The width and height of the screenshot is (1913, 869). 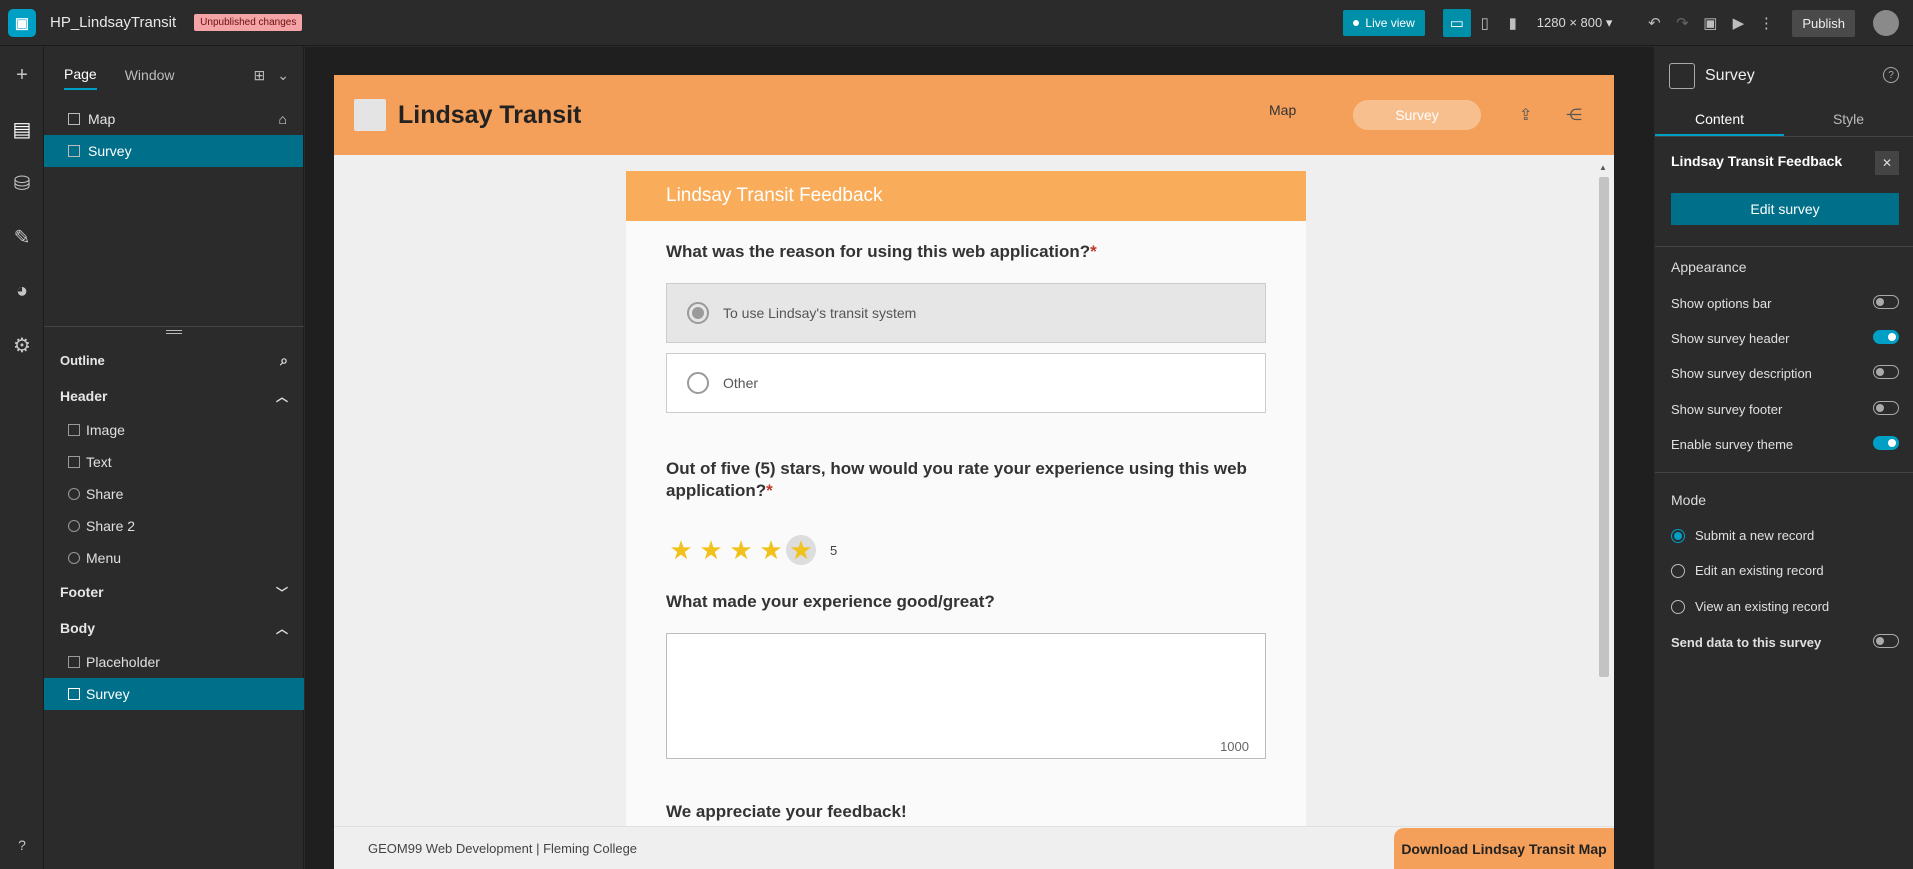 I want to click on mode-option-label: Edit an existing record, so click(x=1759, y=570).